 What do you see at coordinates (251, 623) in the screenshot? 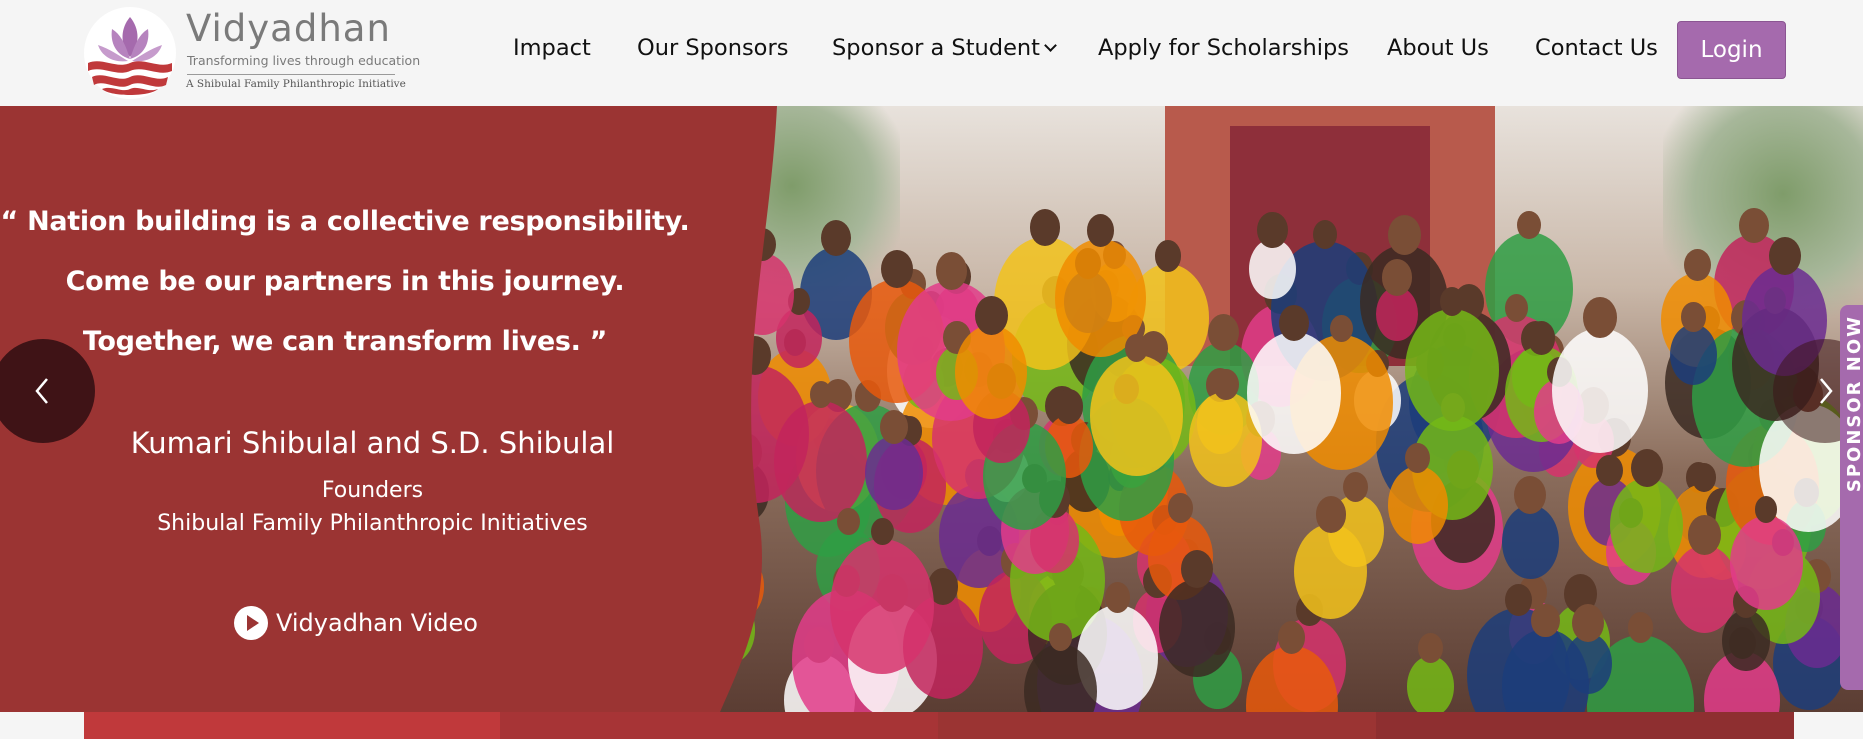
I see `play-icon` at bounding box center [251, 623].